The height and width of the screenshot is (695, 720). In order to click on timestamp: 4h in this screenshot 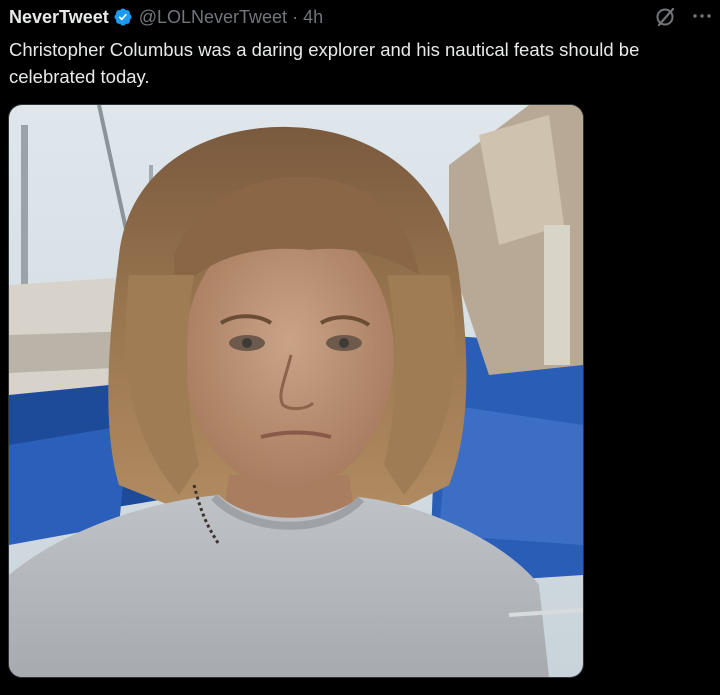, I will do `click(313, 17)`.